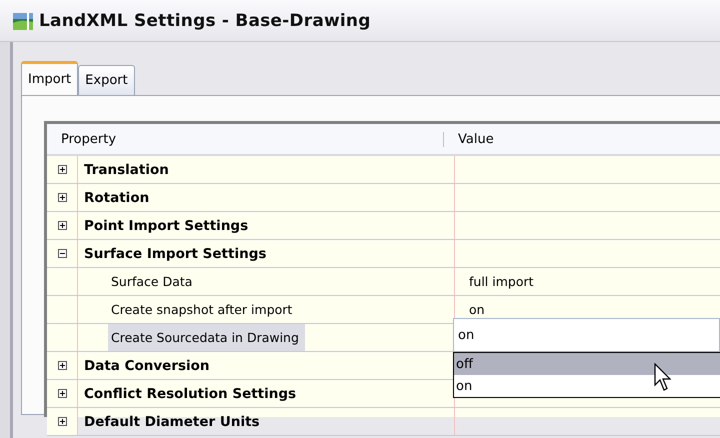  What do you see at coordinates (475, 139) in the screenshot?
I see `column-header: Value` at bounding box center [475, 139].